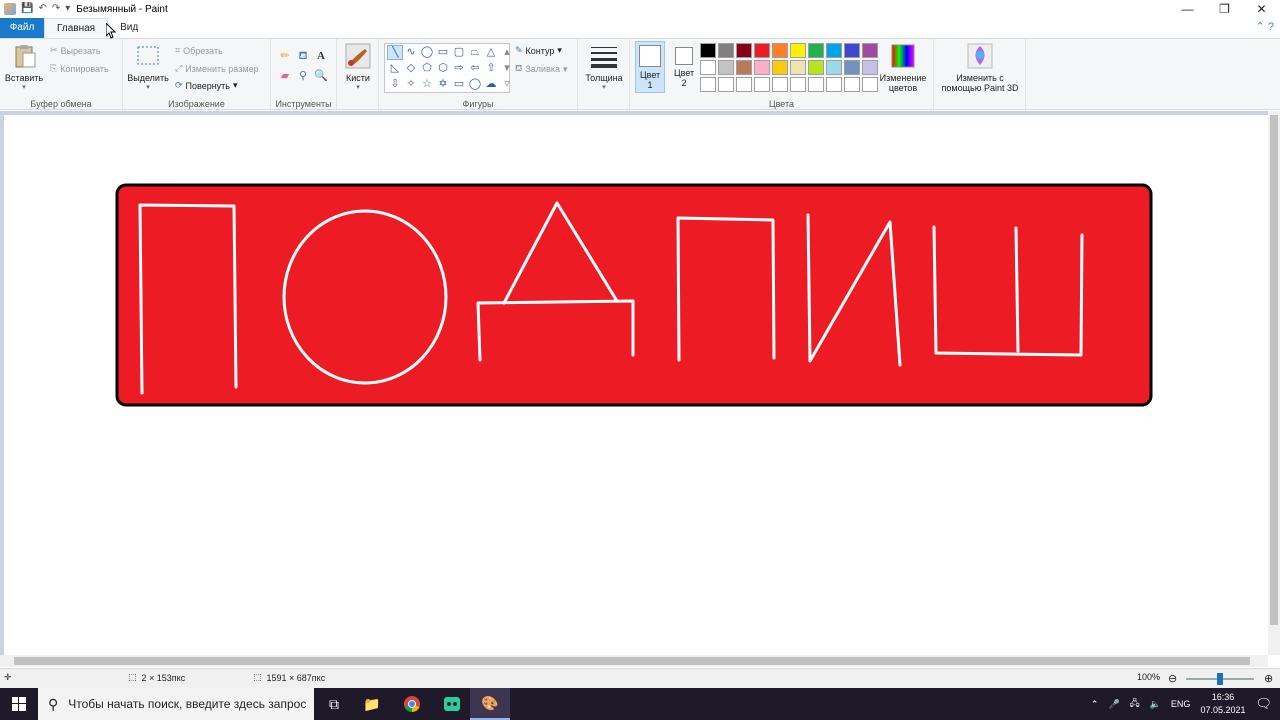 This screenshot has width=1280, height=720. I want to click on text-tool-icon: A, so click(321, 56).